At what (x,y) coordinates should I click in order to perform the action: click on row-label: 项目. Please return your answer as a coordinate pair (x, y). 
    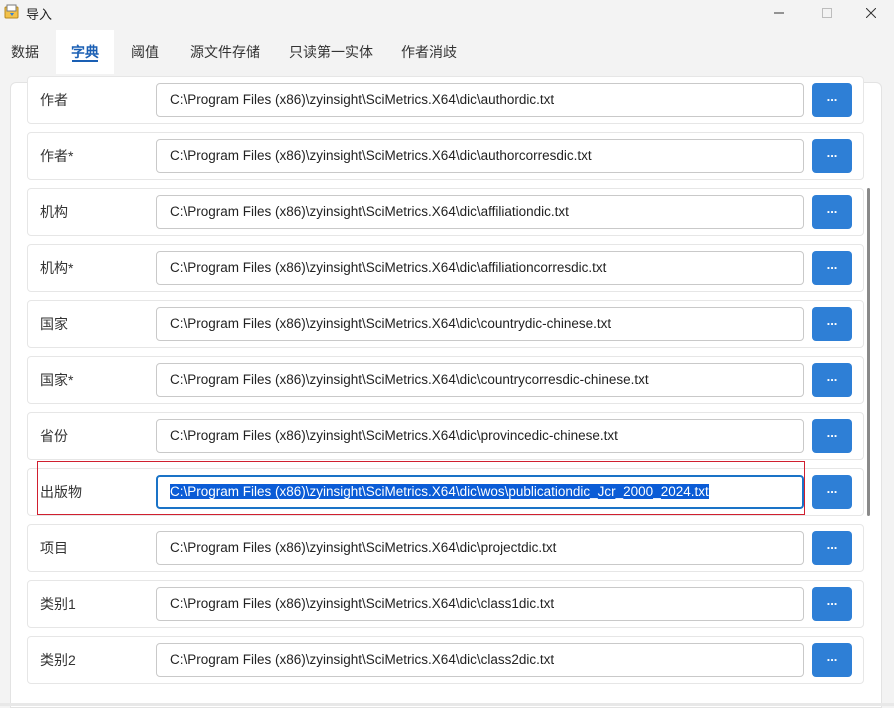
    Looking at the image, I should click on (54, 548).